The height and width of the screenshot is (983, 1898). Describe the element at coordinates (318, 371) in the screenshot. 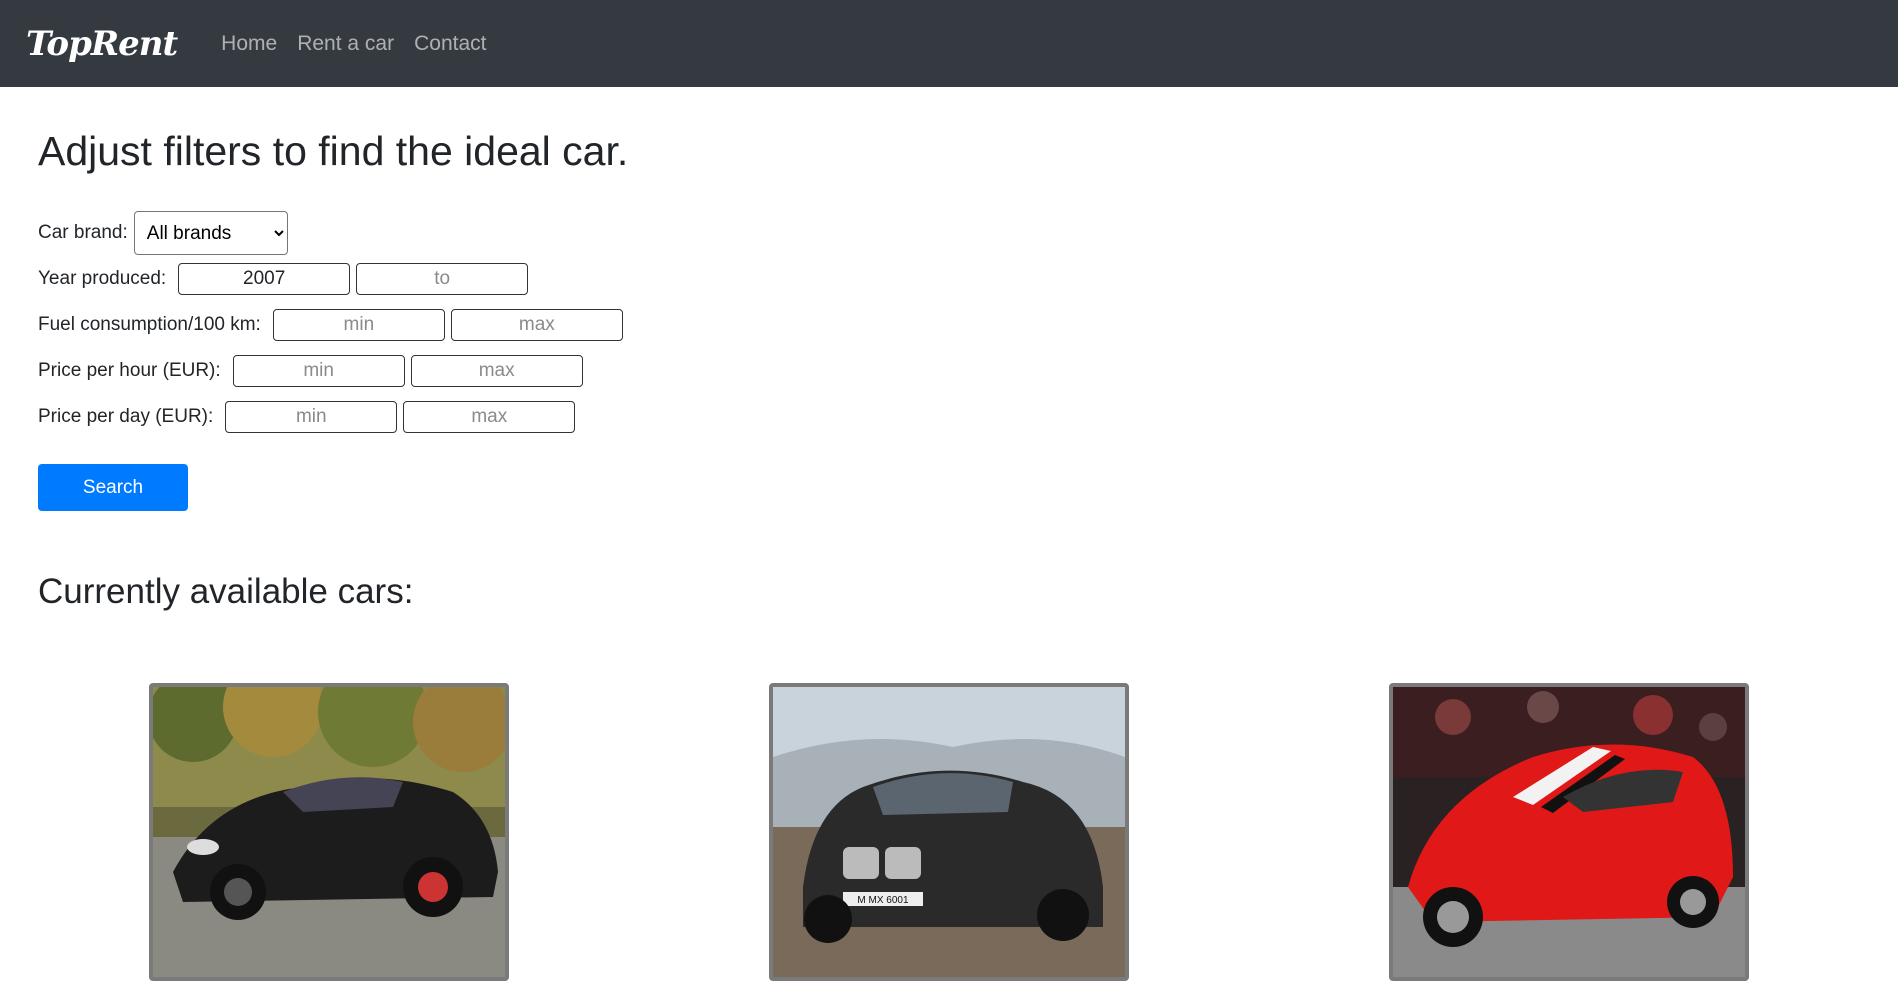

I see `hour-price-min-input` at that location.